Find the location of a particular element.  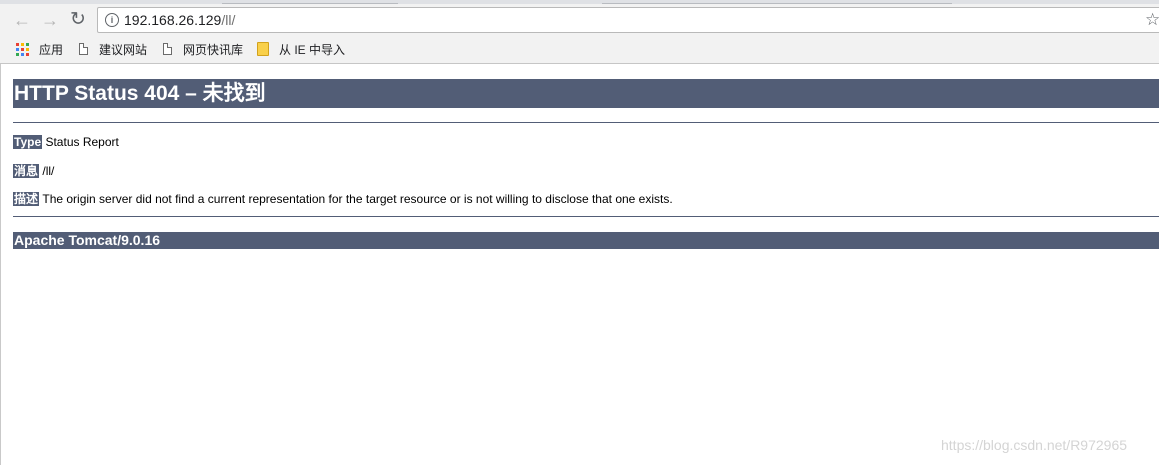

bookmark-apps: 应用 is located at coordinates (39, 49).